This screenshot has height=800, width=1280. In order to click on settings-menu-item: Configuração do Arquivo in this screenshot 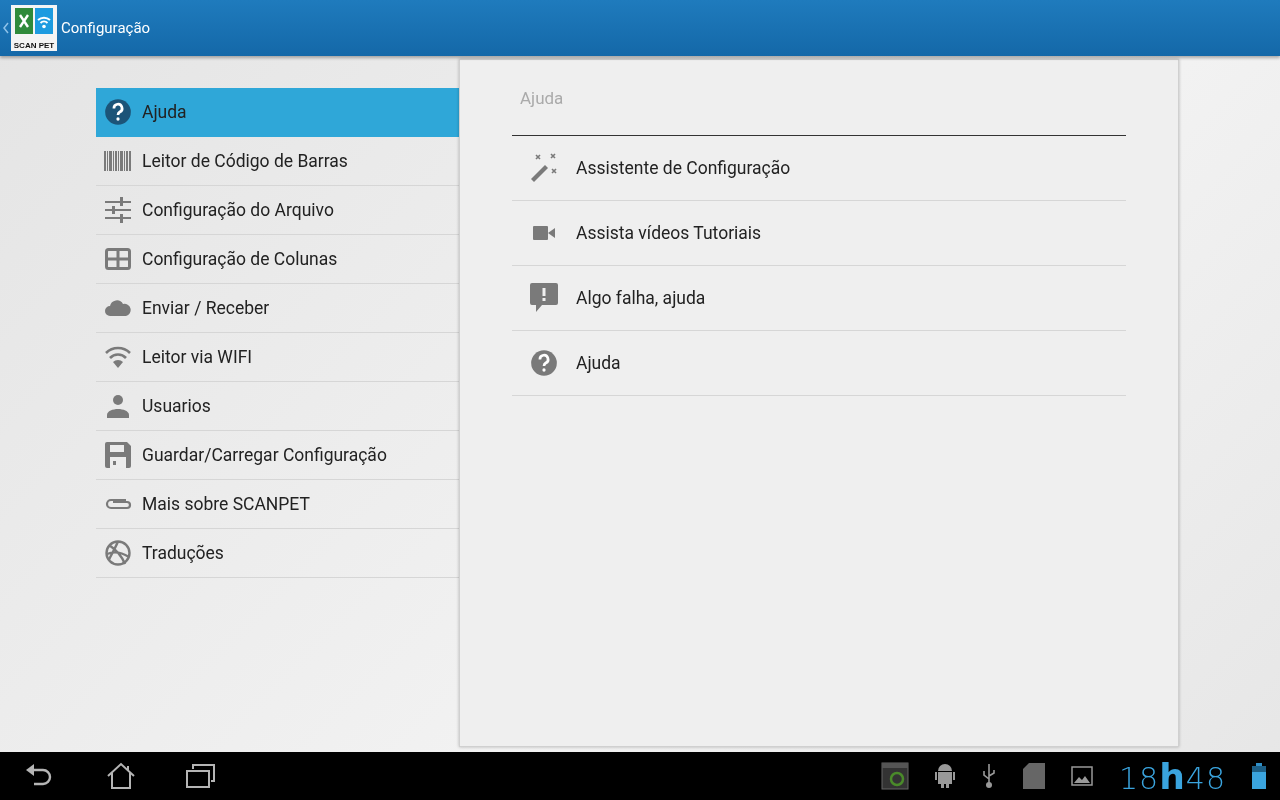, I will do `click(277, 210)`.